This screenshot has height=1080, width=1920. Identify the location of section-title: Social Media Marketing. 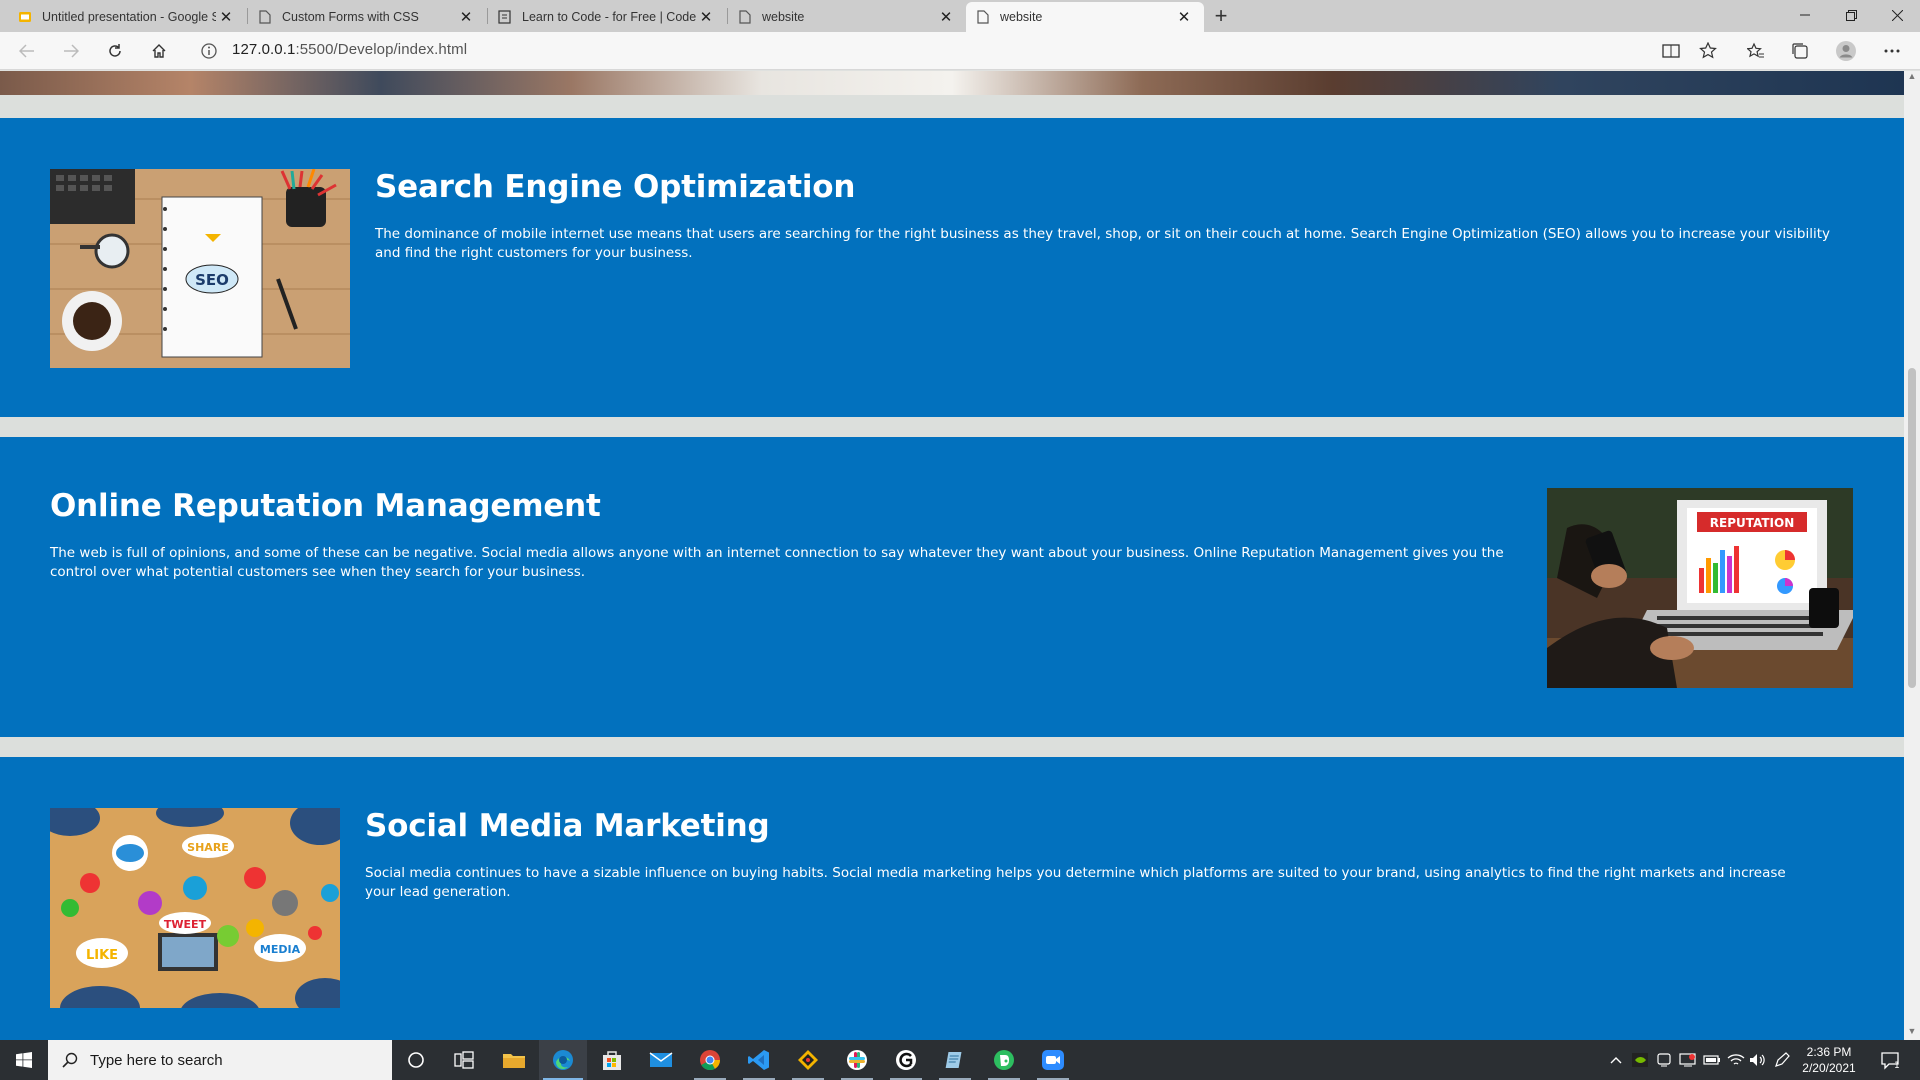
(567, 826).